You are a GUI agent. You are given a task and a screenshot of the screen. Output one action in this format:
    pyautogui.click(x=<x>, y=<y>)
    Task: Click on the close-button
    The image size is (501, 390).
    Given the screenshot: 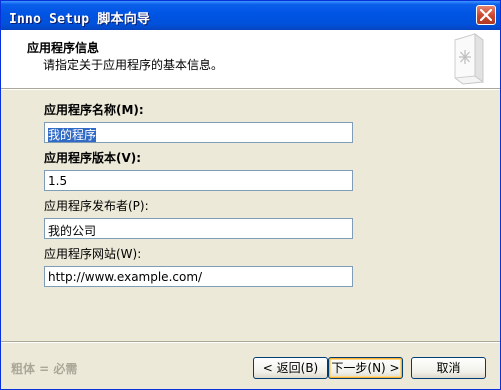 What is the action you would take?
    pyautogui.click(x=486, y=15)
    